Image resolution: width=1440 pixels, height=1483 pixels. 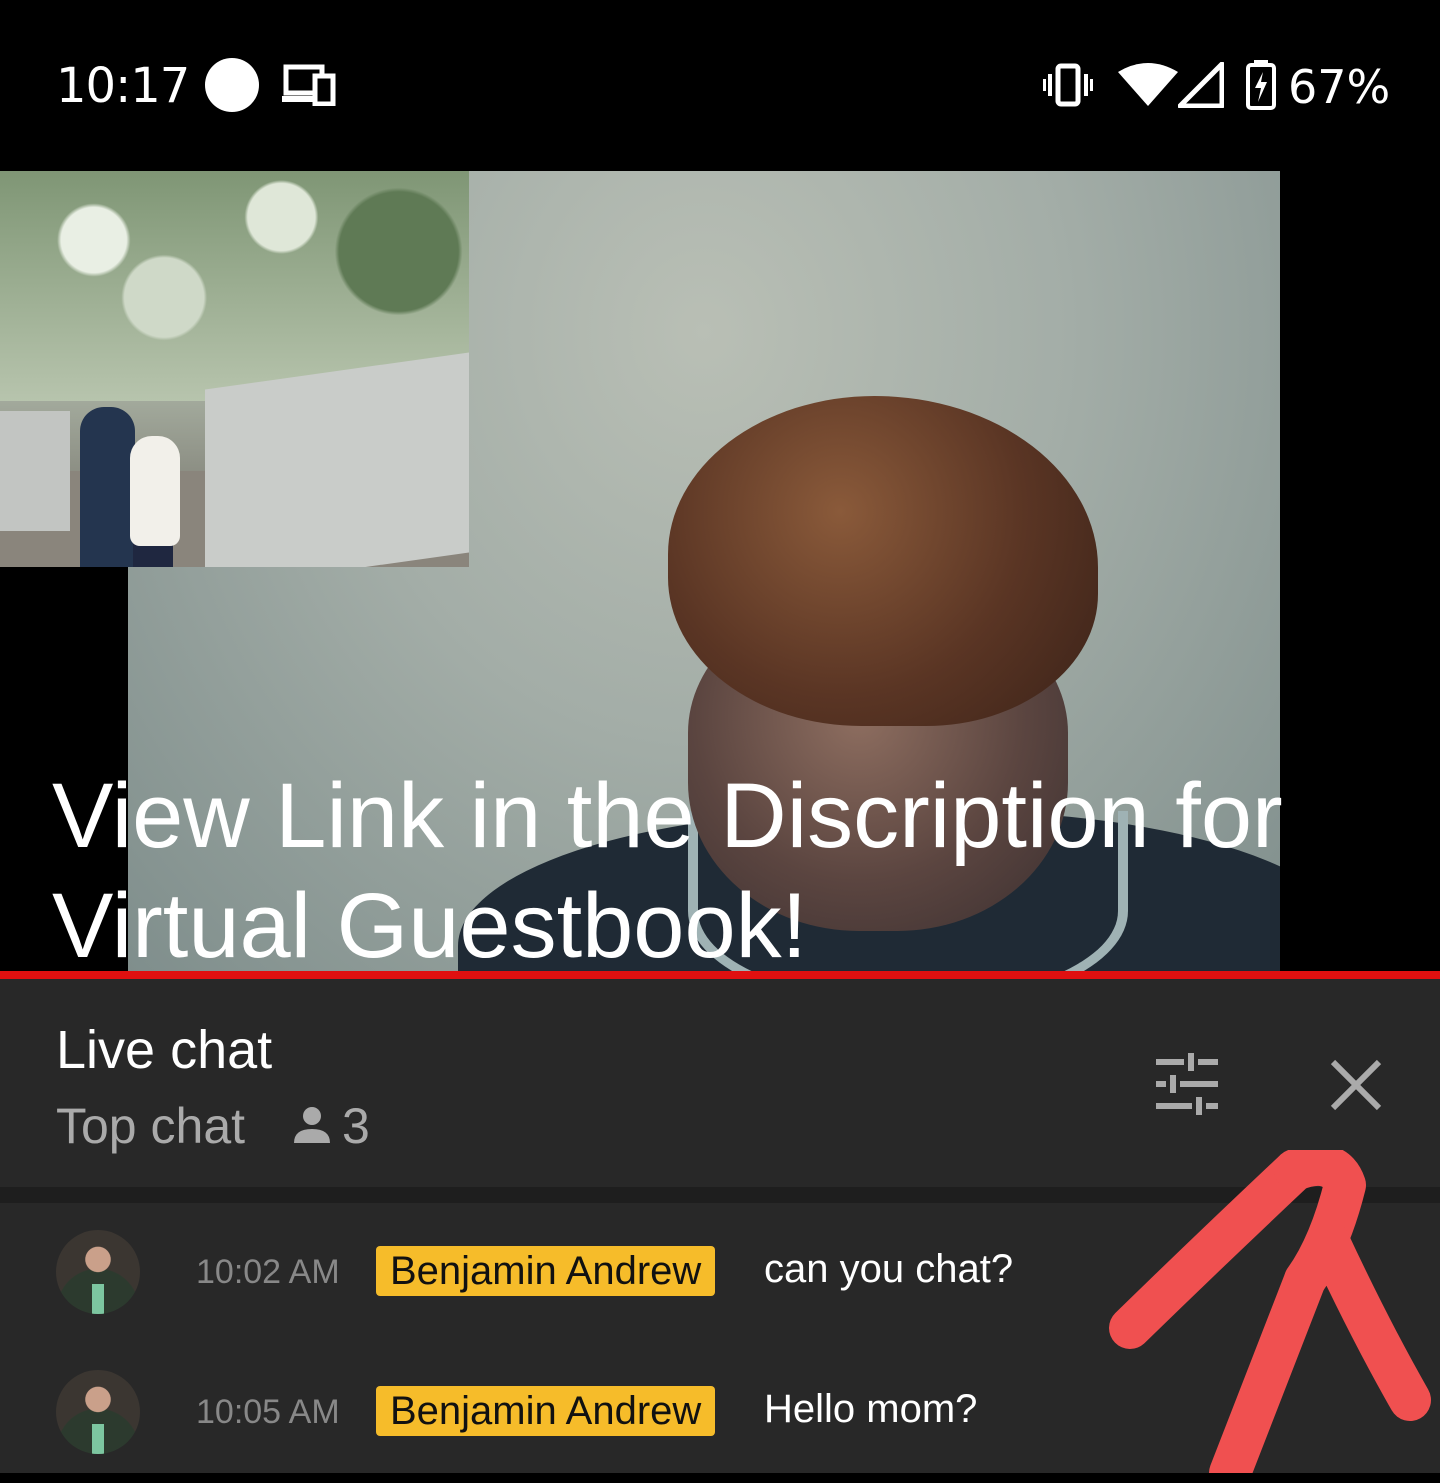 I want to click on message-time: 10:05 AM, so click(x=268, y=1412).